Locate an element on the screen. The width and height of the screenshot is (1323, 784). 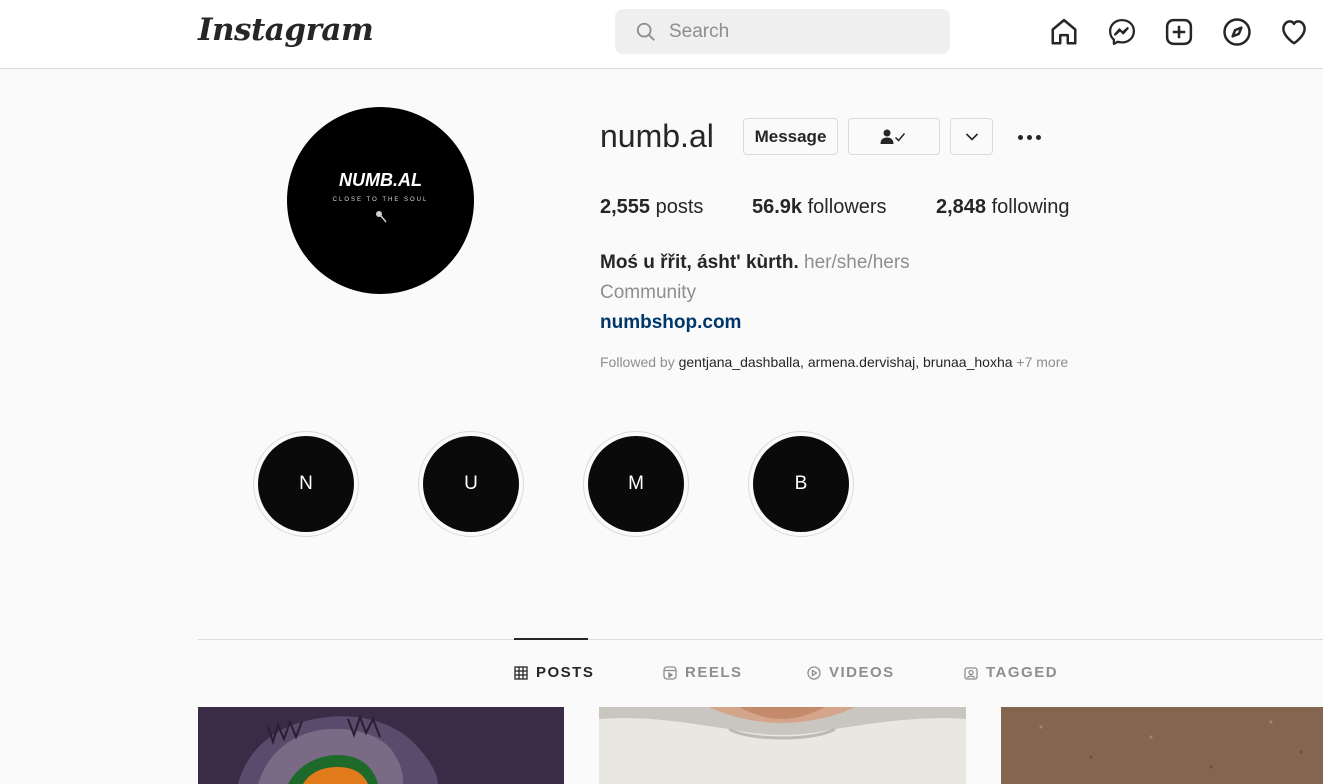
posts-label: posts is located at coordinates (679, 207).